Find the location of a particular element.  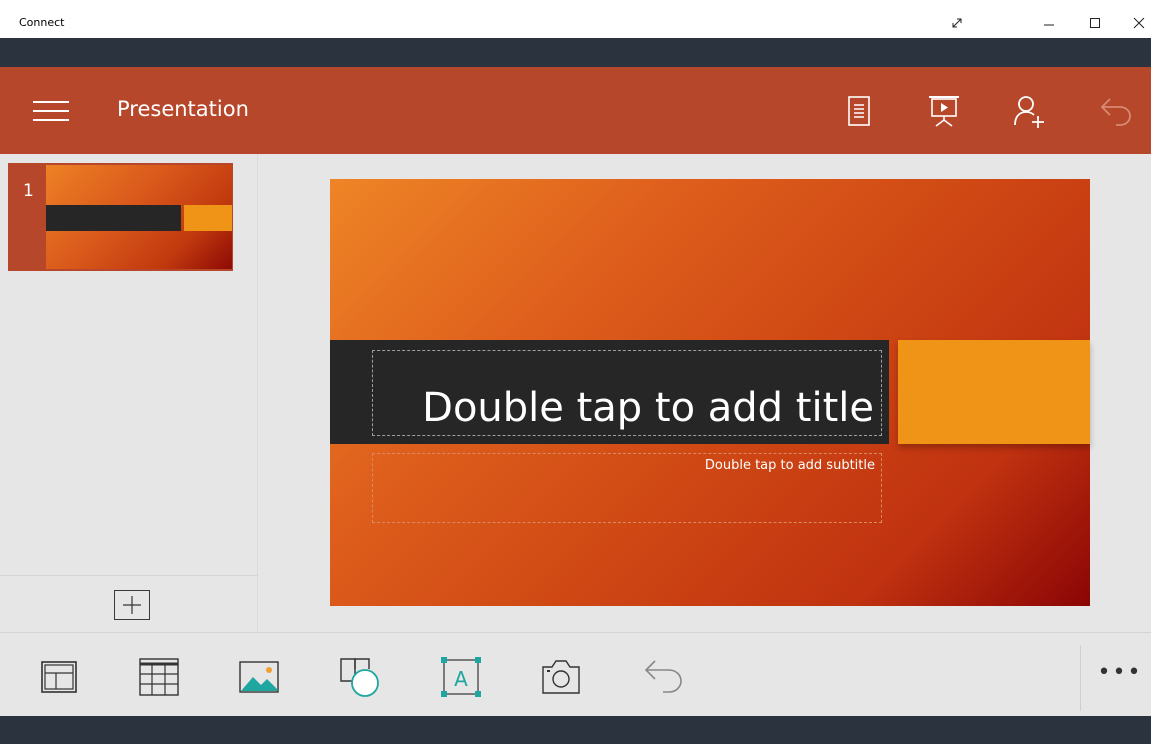

shapes-button is located at coordinates (359, 677).